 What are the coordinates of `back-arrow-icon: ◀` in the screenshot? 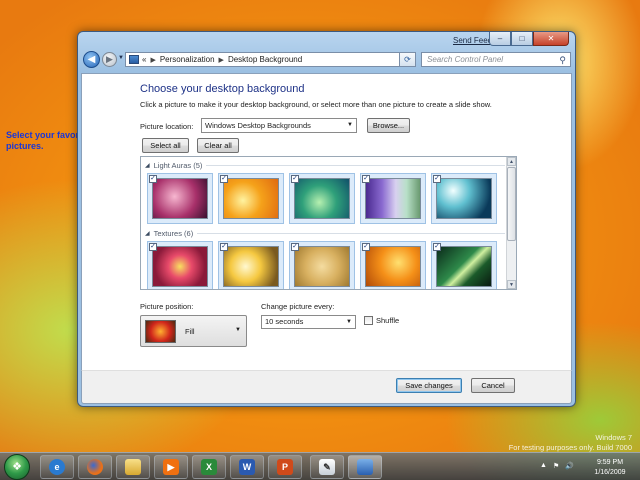 It's located at (91, 59).